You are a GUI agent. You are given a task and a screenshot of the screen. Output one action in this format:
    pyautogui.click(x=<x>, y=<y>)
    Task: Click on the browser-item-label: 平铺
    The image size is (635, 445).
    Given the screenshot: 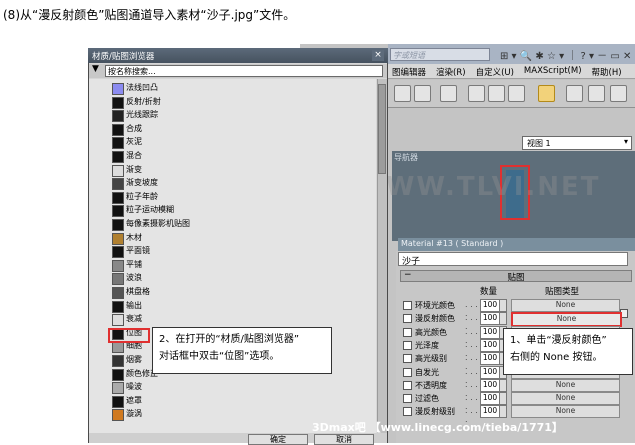 What is the action you would take?
    pyautogui.click(x=134, y=264)
    